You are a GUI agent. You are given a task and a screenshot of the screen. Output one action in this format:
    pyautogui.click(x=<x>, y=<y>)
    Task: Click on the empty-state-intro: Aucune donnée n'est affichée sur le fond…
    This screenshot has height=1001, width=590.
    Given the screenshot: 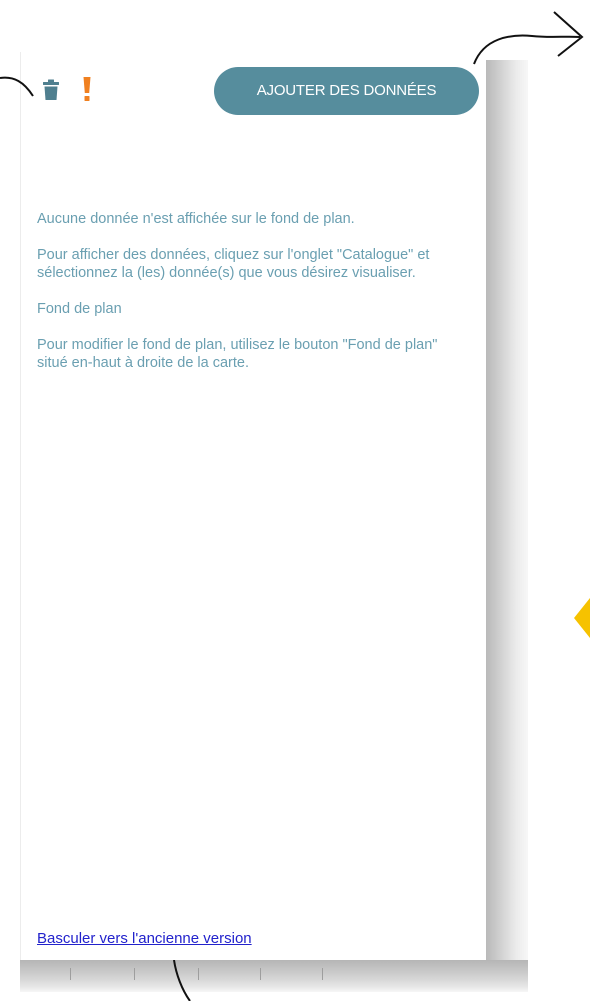 What is the action you would take?
    pyautogui.click(x=196, y=219)
    